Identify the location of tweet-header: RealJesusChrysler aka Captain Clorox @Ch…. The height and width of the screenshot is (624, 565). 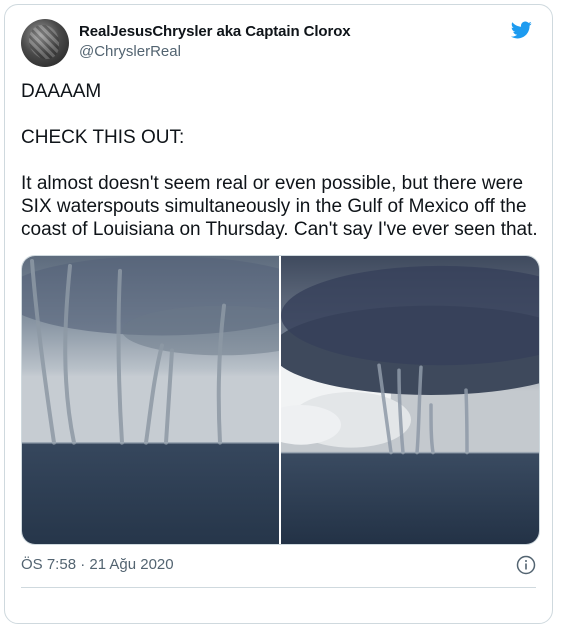
(278, 45).